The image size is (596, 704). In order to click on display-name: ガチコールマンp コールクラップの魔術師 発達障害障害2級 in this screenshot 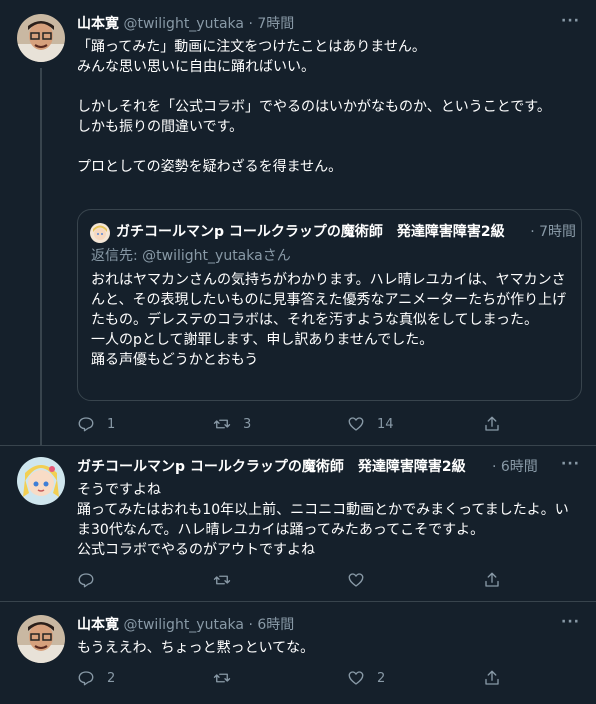, I will do `click(271, 467)`.